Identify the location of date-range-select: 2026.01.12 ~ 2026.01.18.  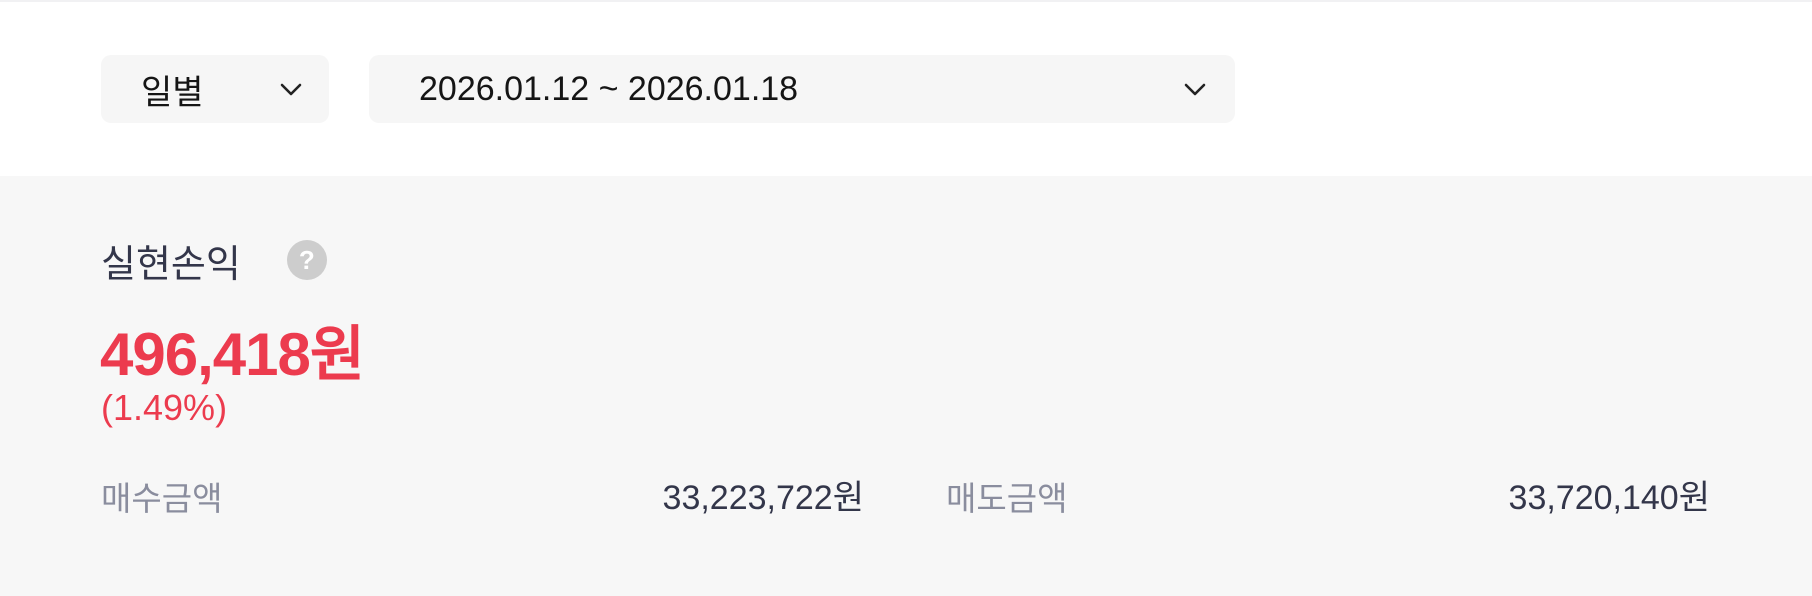
(802, 89).